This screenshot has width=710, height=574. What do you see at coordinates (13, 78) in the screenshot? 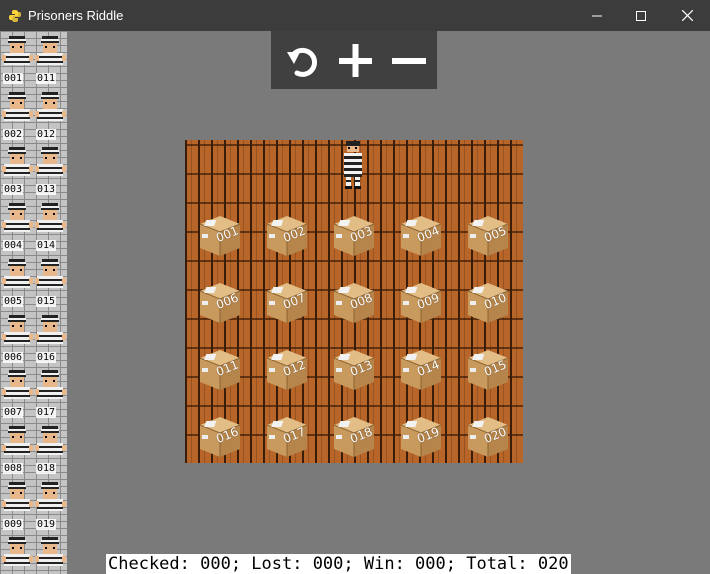
I see `prisoner-number: 001` at bounding box center [13, 78].